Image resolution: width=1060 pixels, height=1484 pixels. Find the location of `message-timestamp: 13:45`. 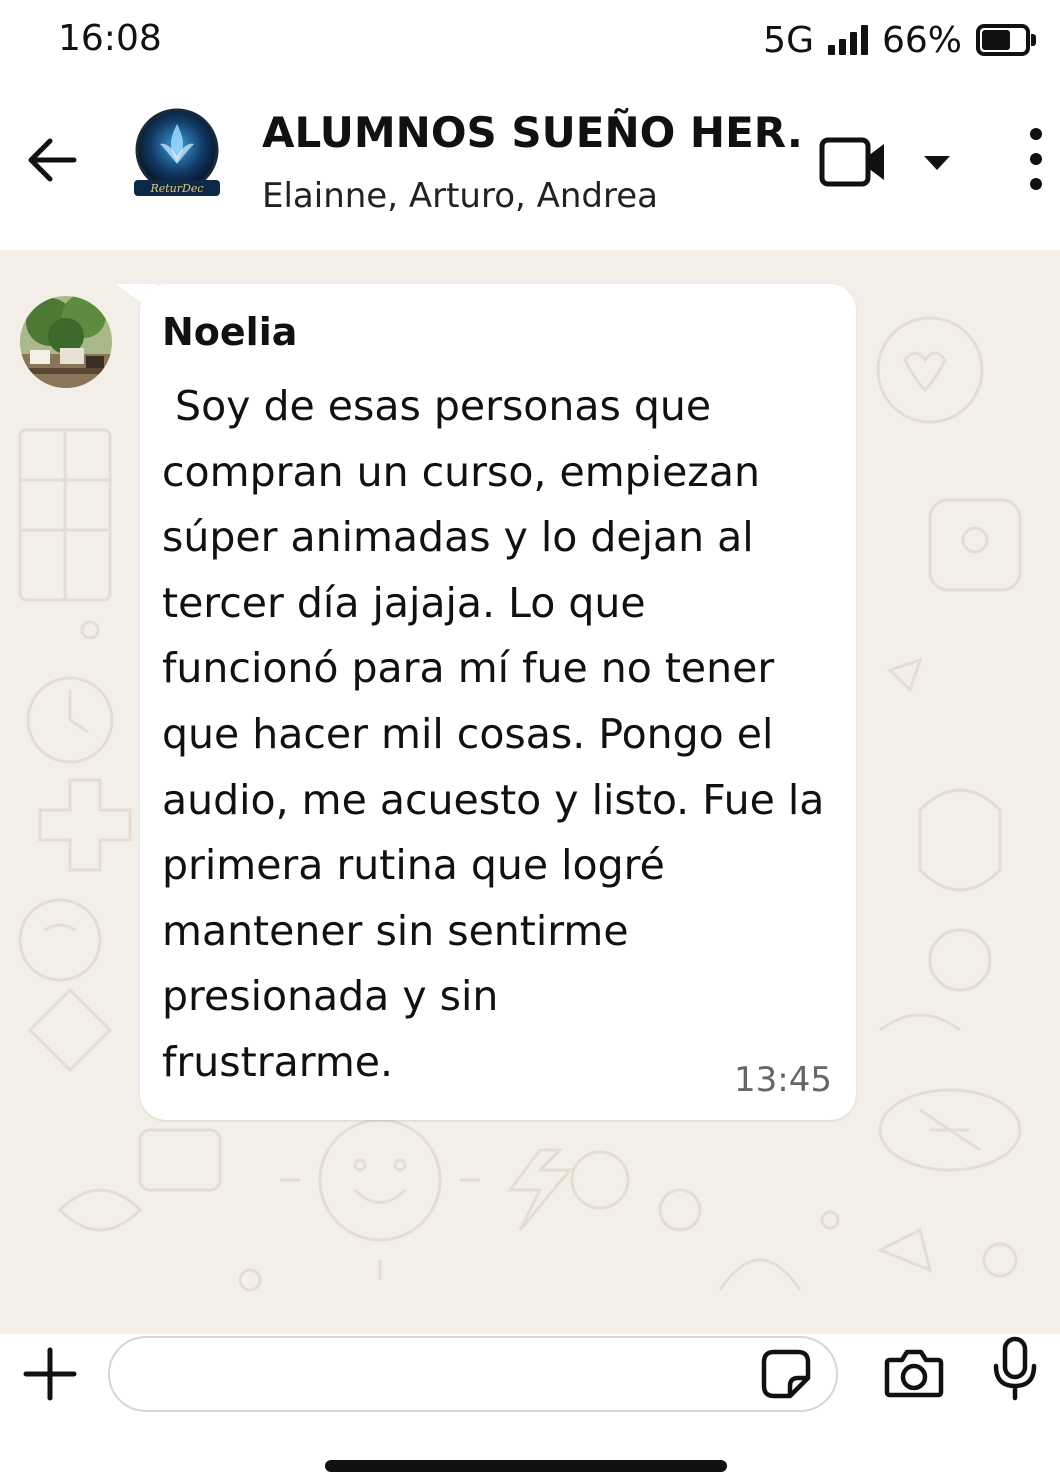

message-timestamp: 13:45 is located at coordinates (783, 1080).